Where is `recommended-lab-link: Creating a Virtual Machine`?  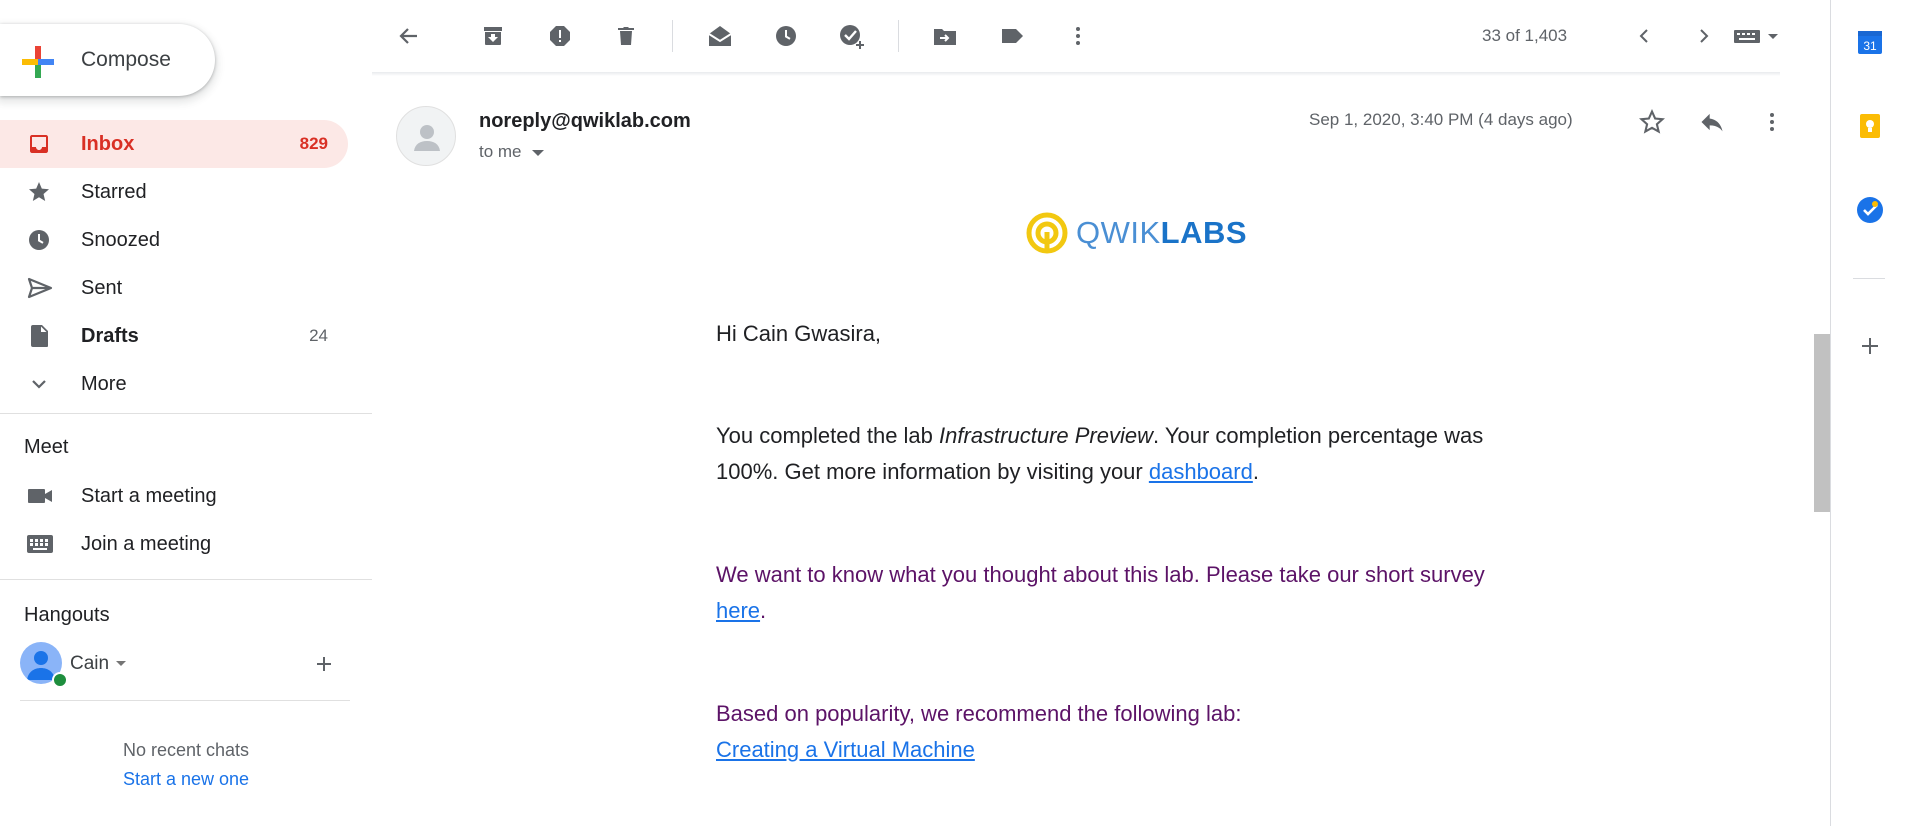
recommended-lab-link: Creating a Virtual Machine is located at coordinates (845, 749).